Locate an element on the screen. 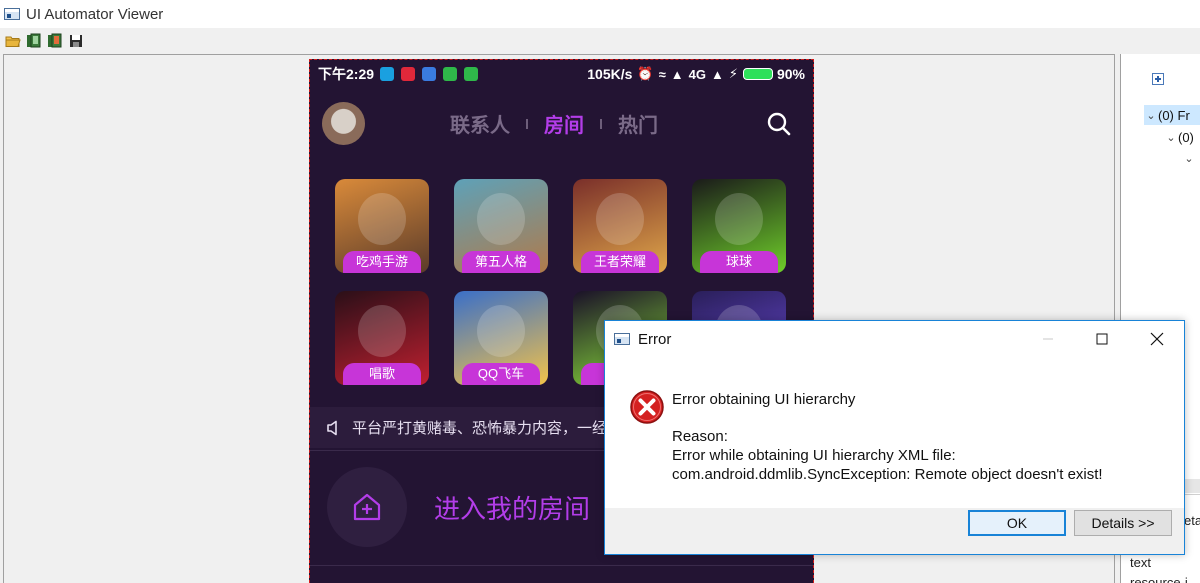  toolbar is located at coordinates (600, 41).